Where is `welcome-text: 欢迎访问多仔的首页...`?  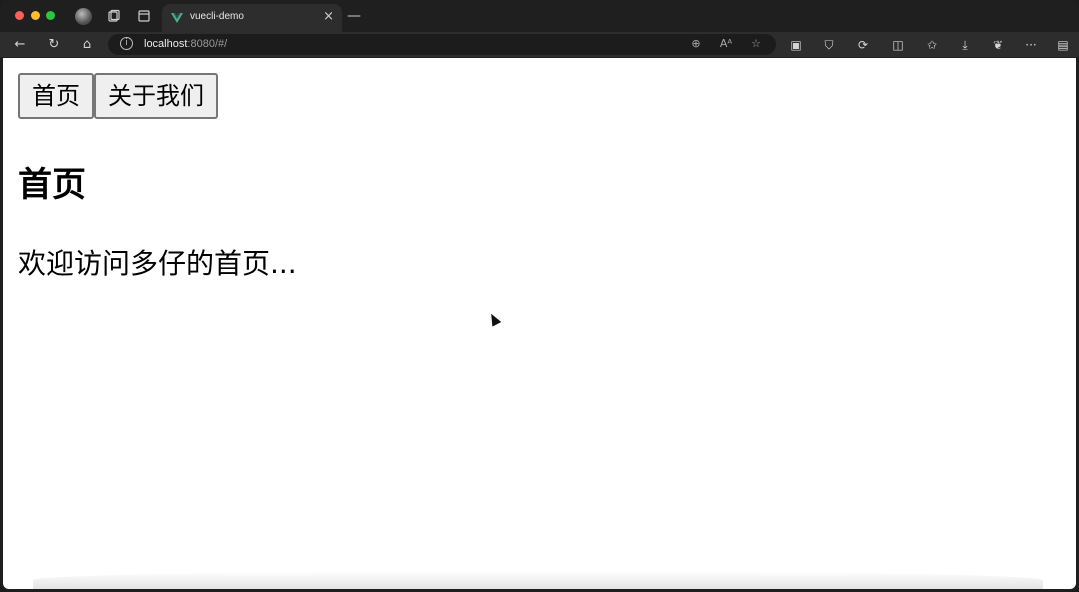
welcome-text: 欢迎访问多仔的首页... is located at coordinates (157, 263).